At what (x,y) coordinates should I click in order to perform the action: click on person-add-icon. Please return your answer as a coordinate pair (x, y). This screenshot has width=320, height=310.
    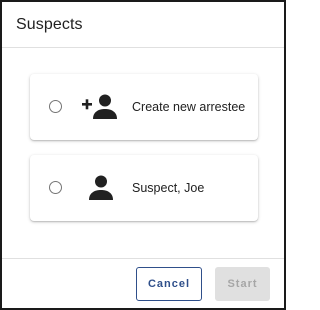
    Looking at the image, I should click on (101, 107).